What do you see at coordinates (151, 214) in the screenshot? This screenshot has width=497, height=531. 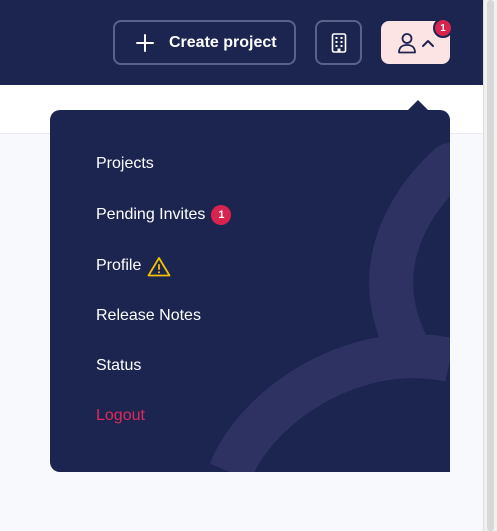 I see `menu-item-label: Pending Invites` at bounding box center [151, 214].